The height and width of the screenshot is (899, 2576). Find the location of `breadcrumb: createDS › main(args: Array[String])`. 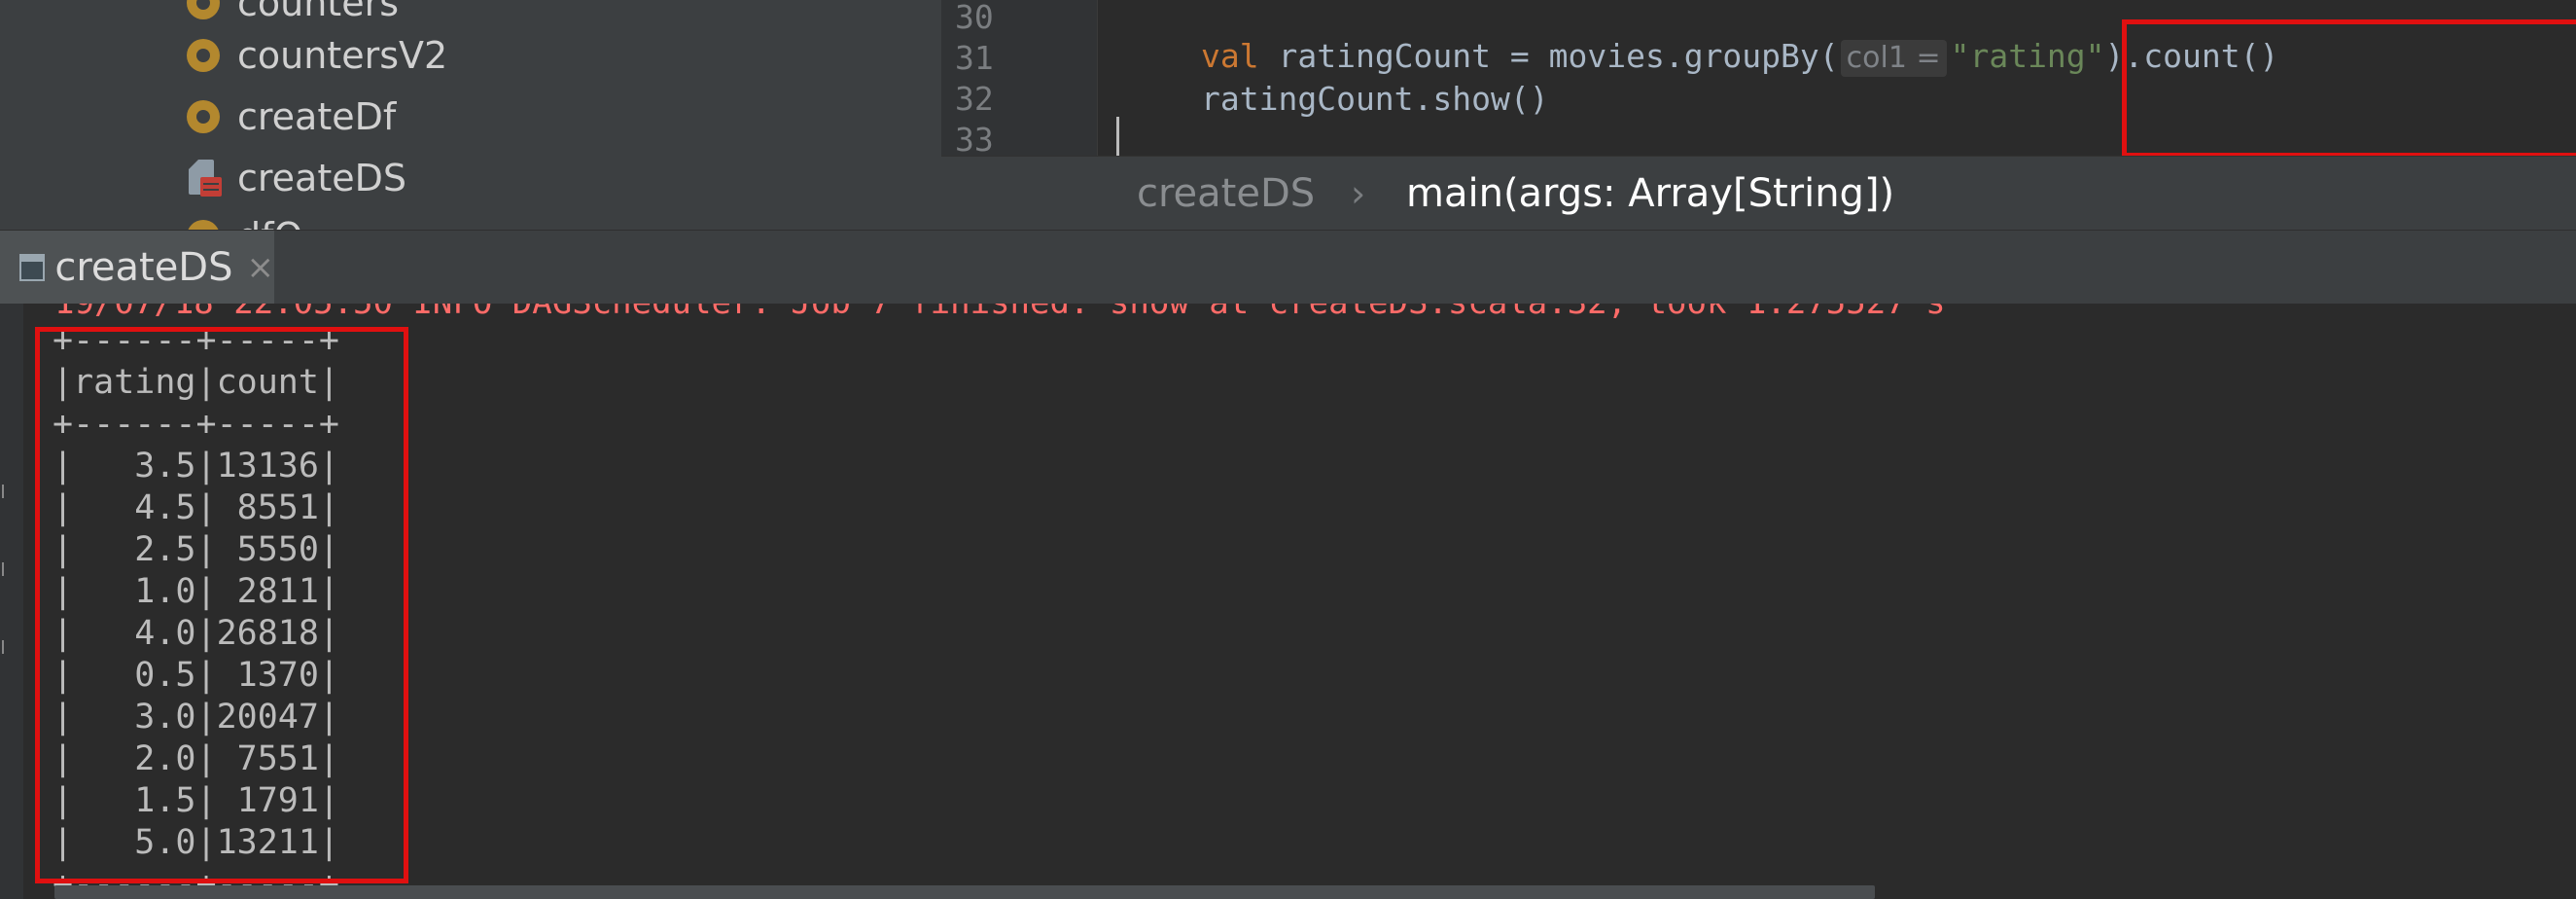

breadcrumb: createDS › main(args: Array[String]) is located at coordinates (1758, 193).